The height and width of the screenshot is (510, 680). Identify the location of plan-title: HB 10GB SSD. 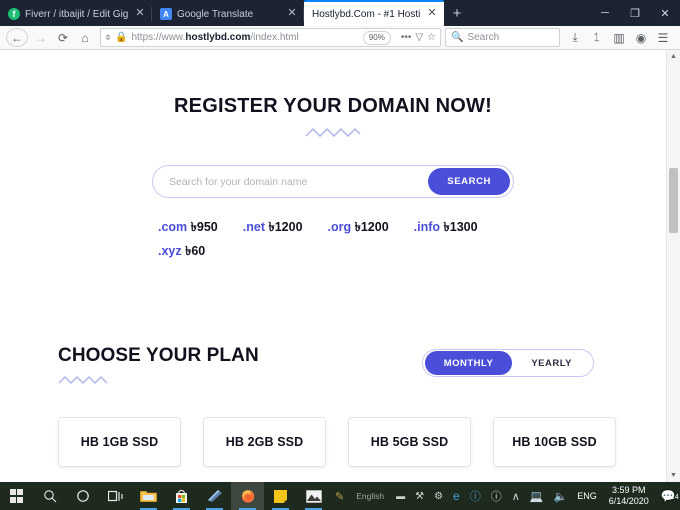
(554, 442).